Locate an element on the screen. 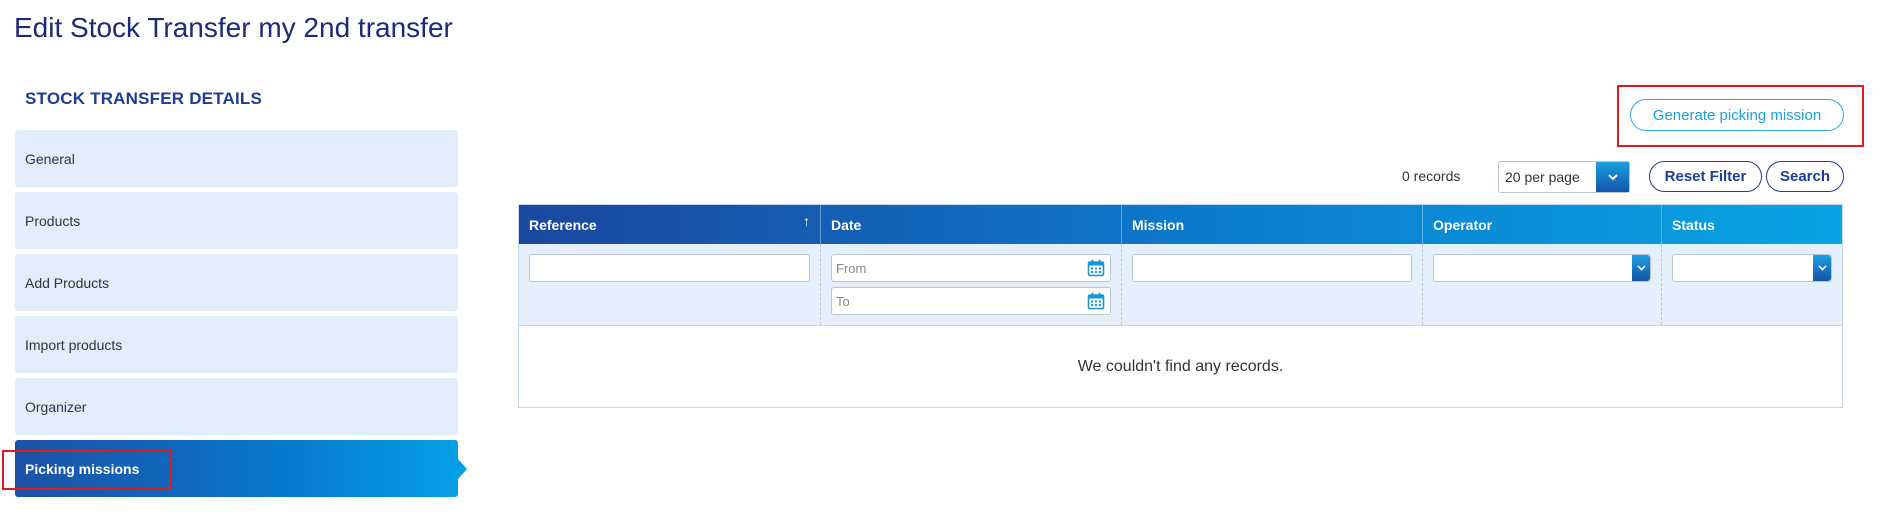 This screenshot has height=530, width=1880. column-header-mission: Mission is located at coordinates (1272, 224).